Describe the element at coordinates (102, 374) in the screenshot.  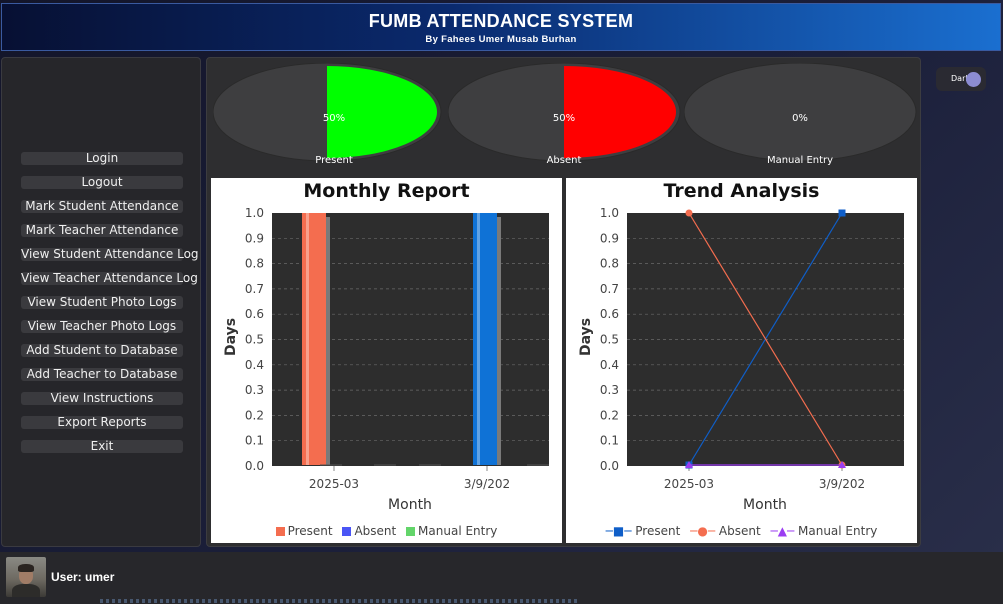
I see `add-teacher-button: Add Teacher to Database` at that location.